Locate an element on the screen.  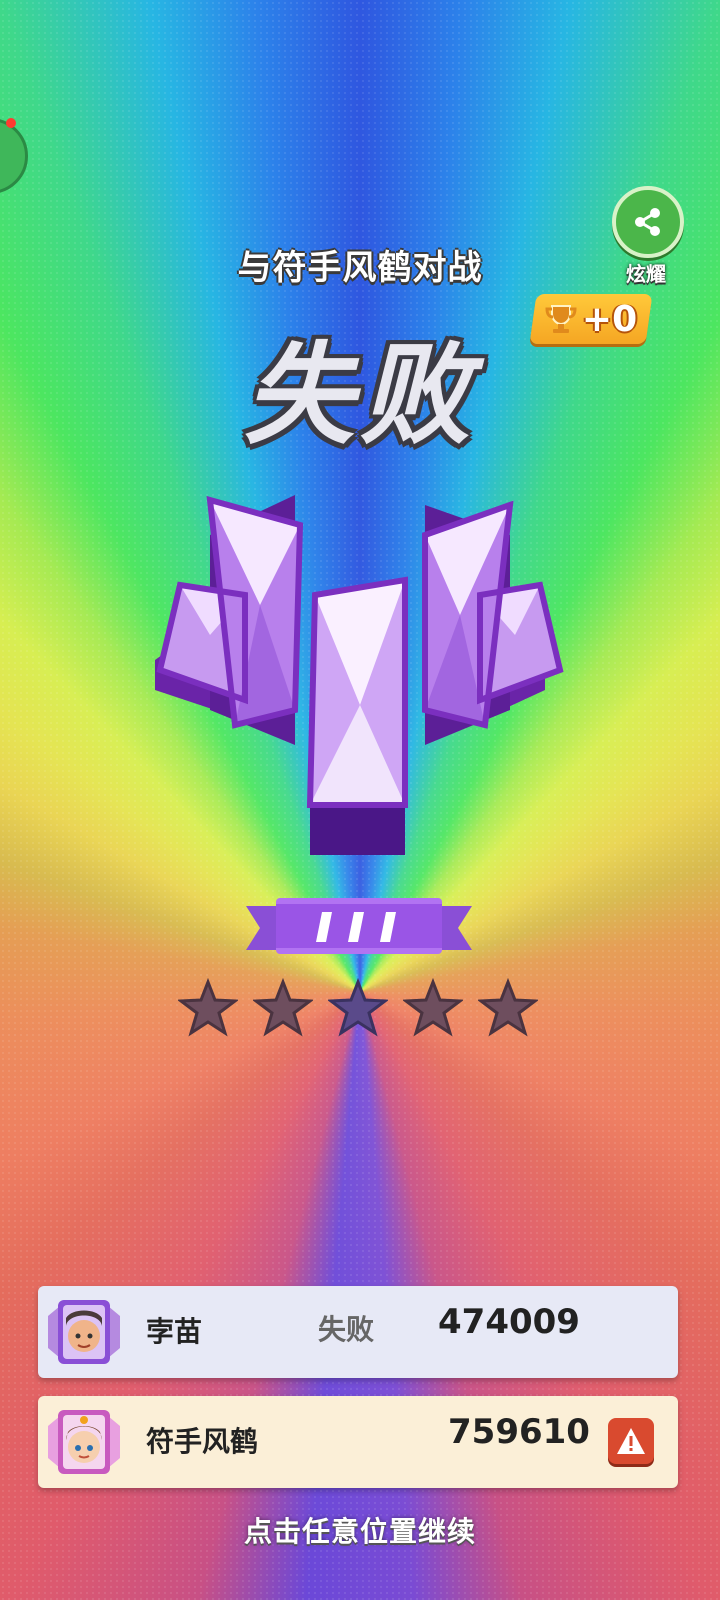
player-score: 759610 is located at coordinates (519, 1432).